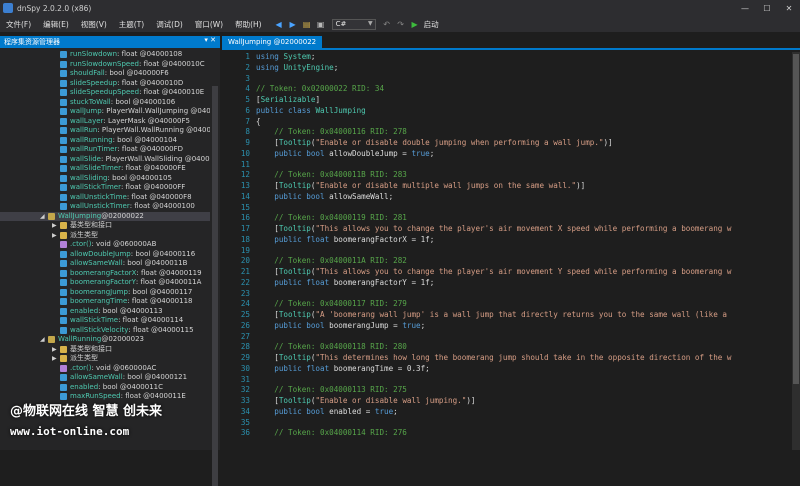  What do you see at coordinates (767, 8) in the screenshot?
I see `maximize-button: ☐` at bounding box center [767, 8].